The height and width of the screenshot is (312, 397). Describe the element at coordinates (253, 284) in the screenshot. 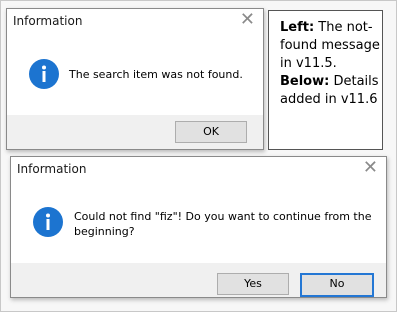

I see `yes-button: Yes` at that location.